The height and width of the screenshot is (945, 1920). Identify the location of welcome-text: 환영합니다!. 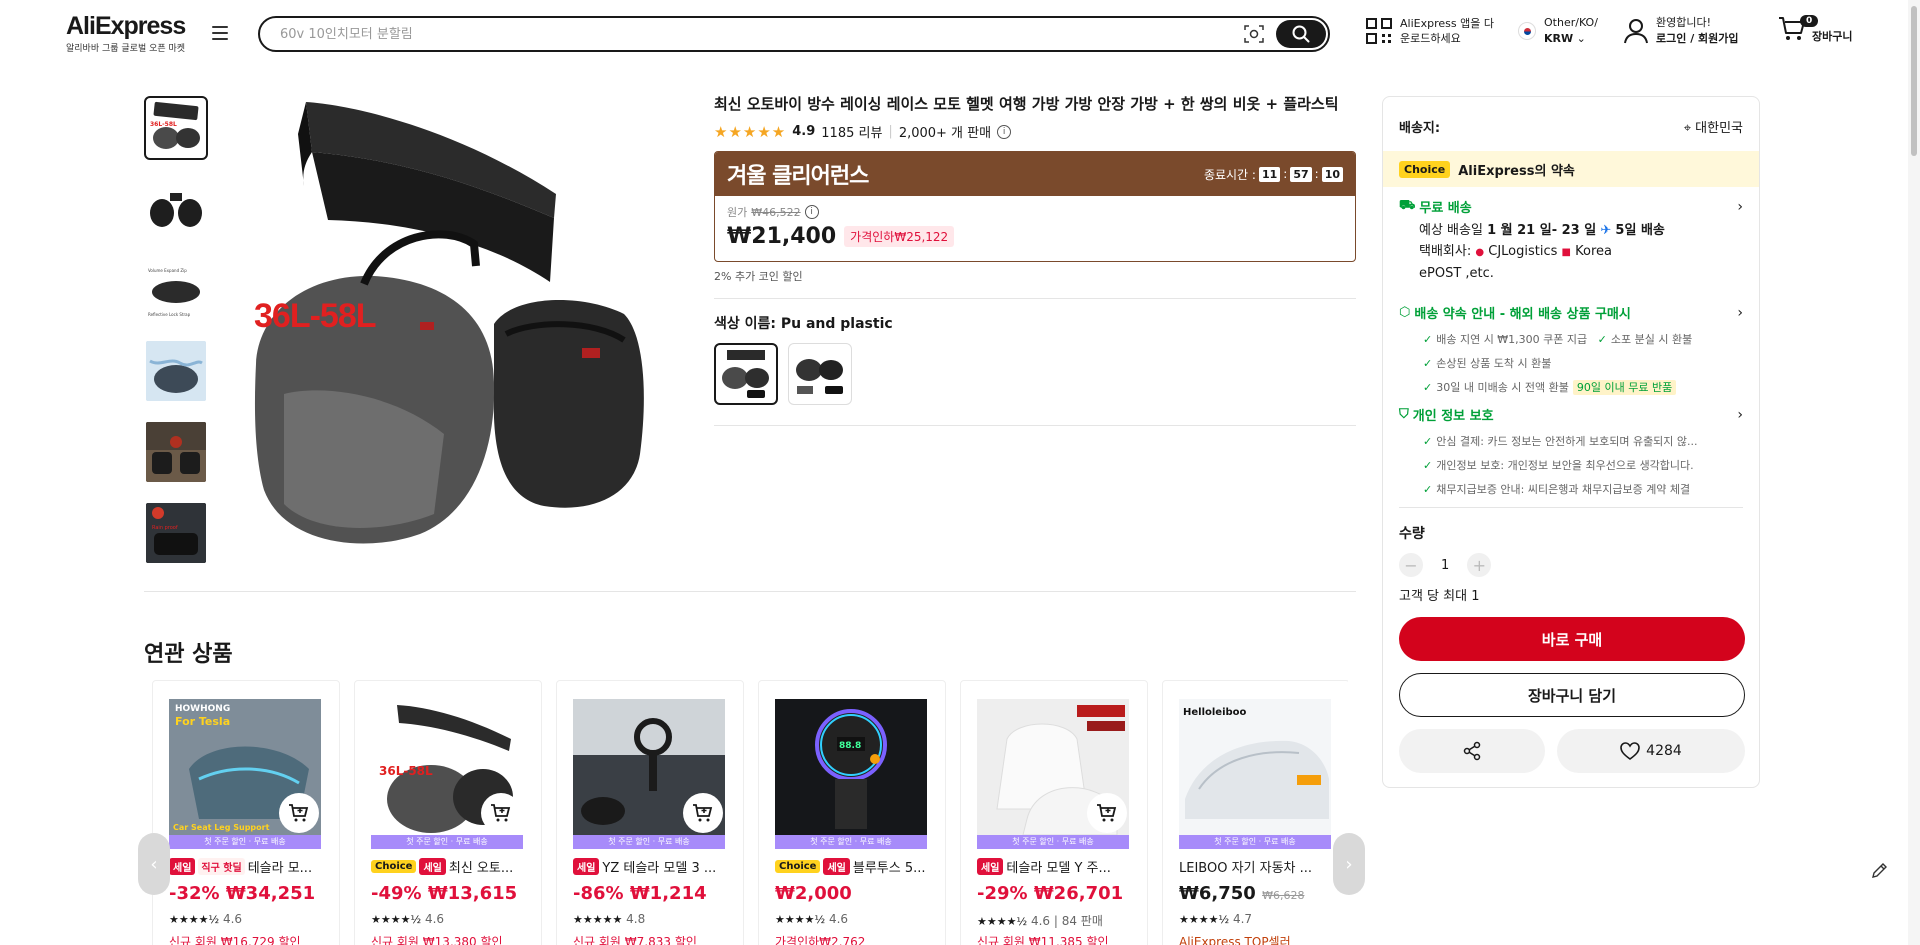
(1684, 22).